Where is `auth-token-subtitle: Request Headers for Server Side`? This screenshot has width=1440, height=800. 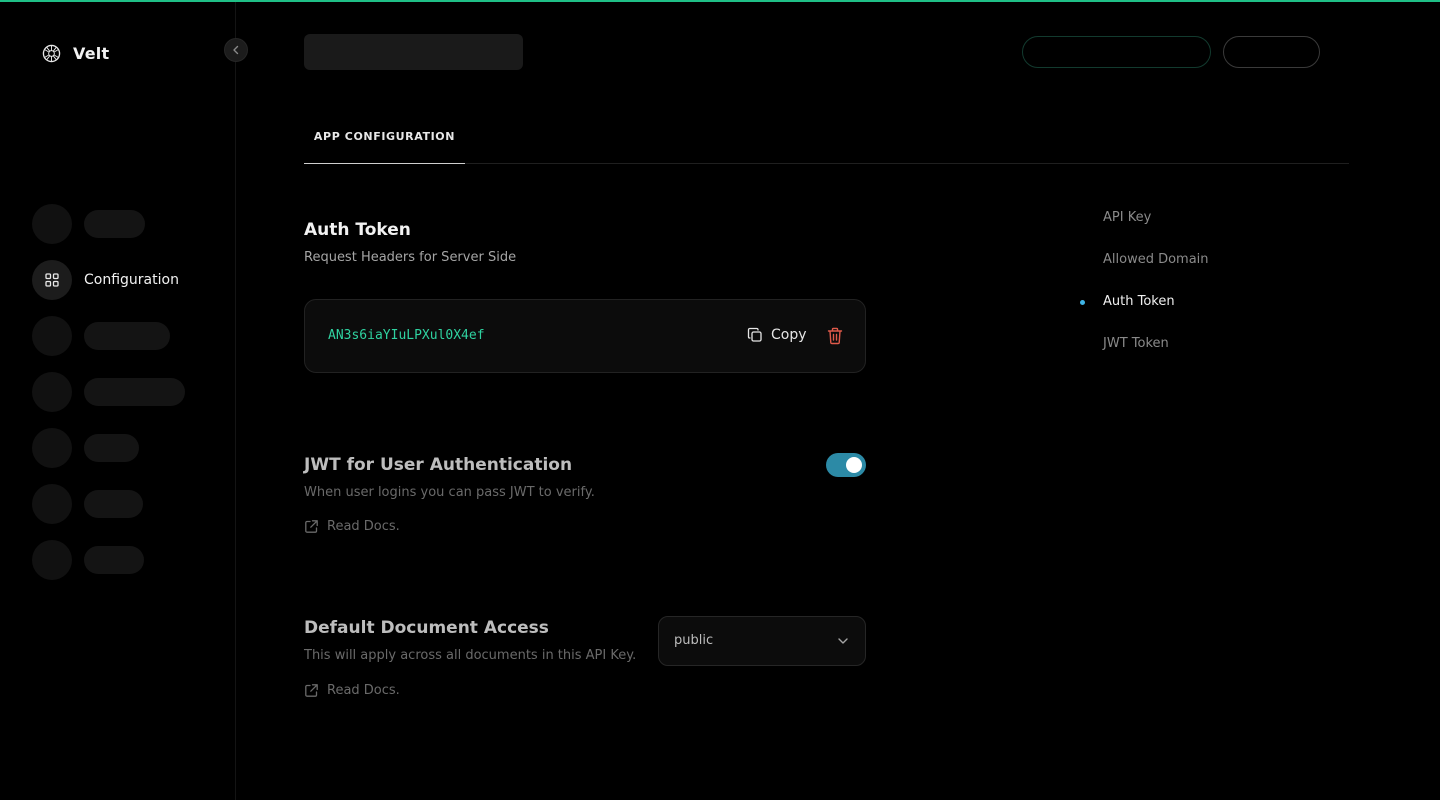 auth-token-subtitle: Request Headers for Server Side is located at coordinates (410, 257).